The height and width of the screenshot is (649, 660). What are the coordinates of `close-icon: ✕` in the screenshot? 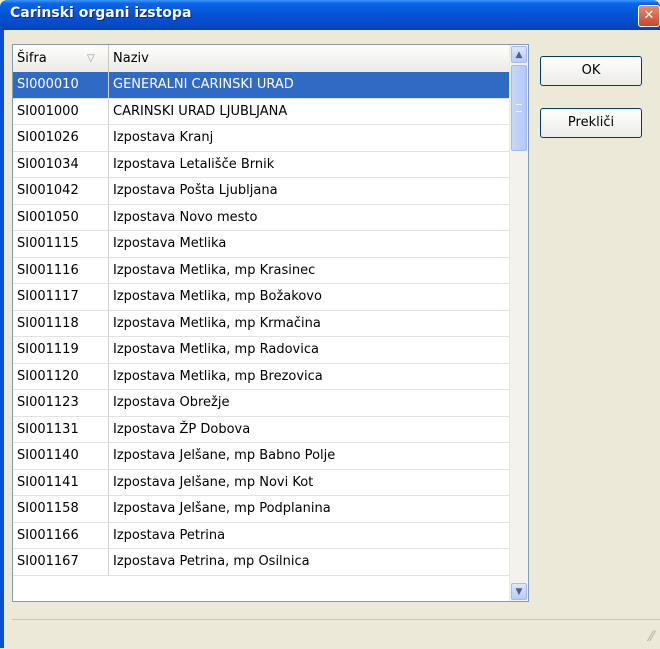 It's located at (649, 16).